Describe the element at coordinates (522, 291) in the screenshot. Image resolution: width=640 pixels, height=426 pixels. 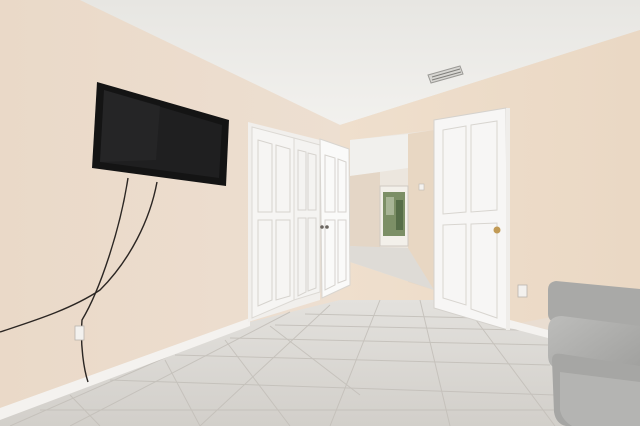
I see `wall-outlet-right` at that location.